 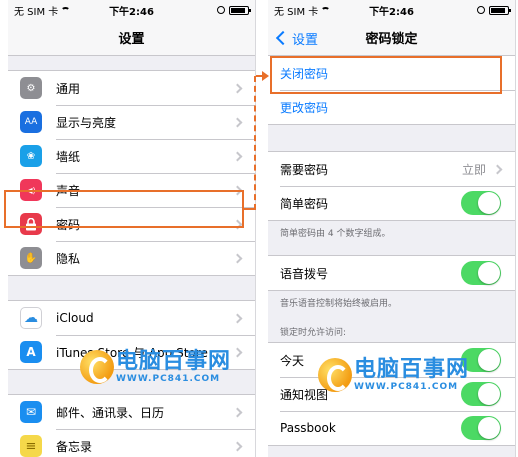 I want to click on settings-group-3: ✉ 邮件、通讯录、日历 ≡ 备忘录, so click(x=131, y=425).